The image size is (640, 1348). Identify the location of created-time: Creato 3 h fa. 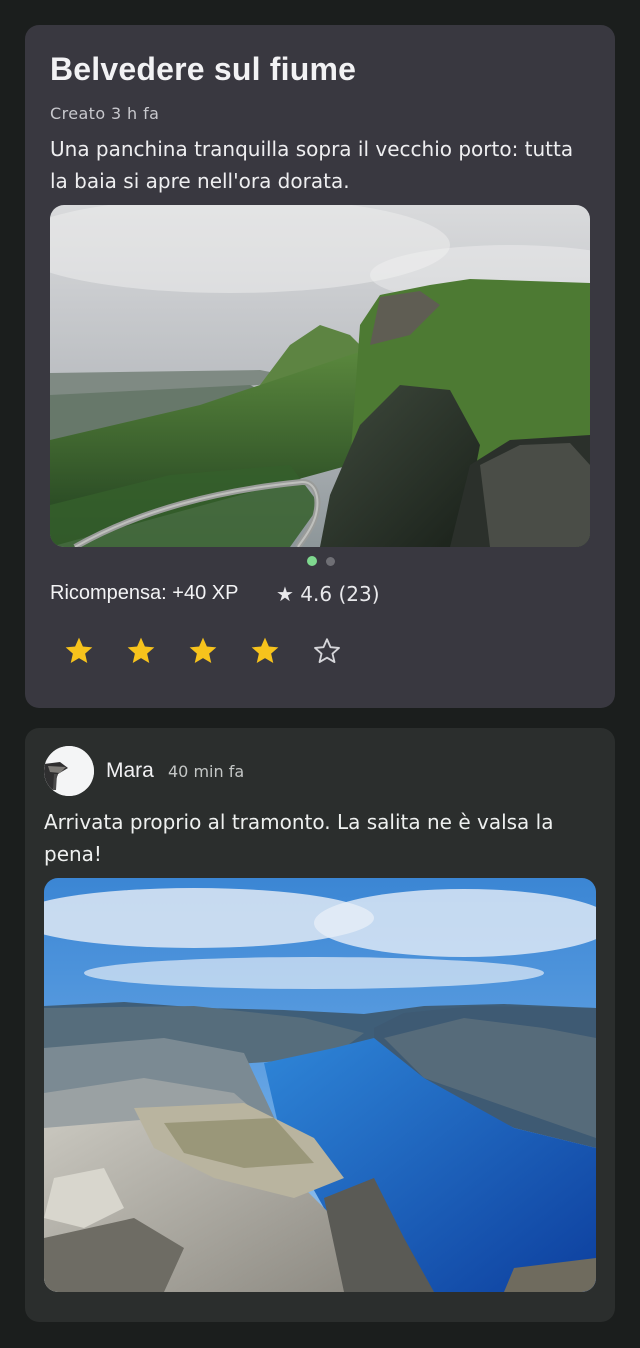
(105, 113).